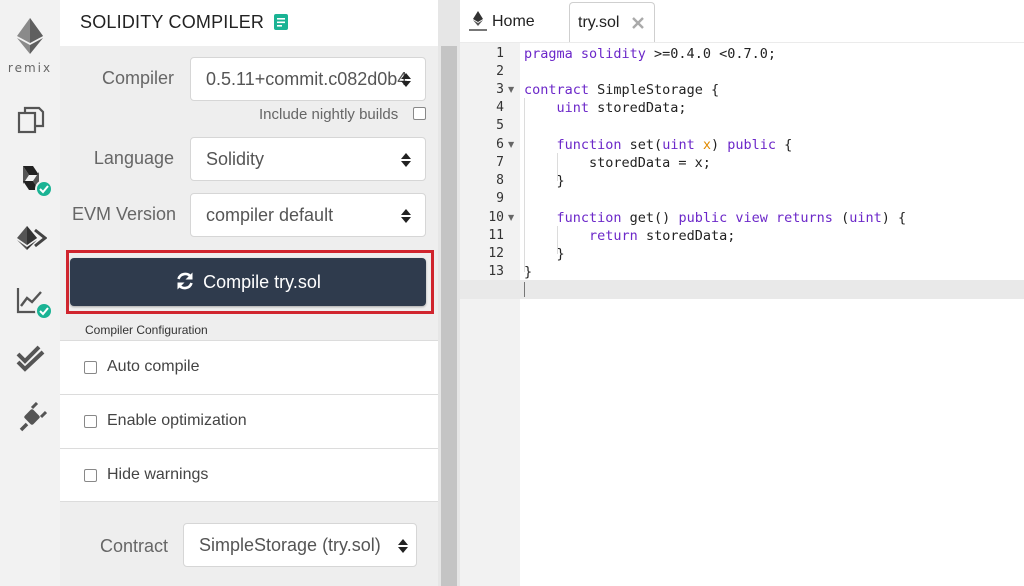 The image size is (1024, 586). I want to click on compiler-label: Compiler, so click(137, 78).